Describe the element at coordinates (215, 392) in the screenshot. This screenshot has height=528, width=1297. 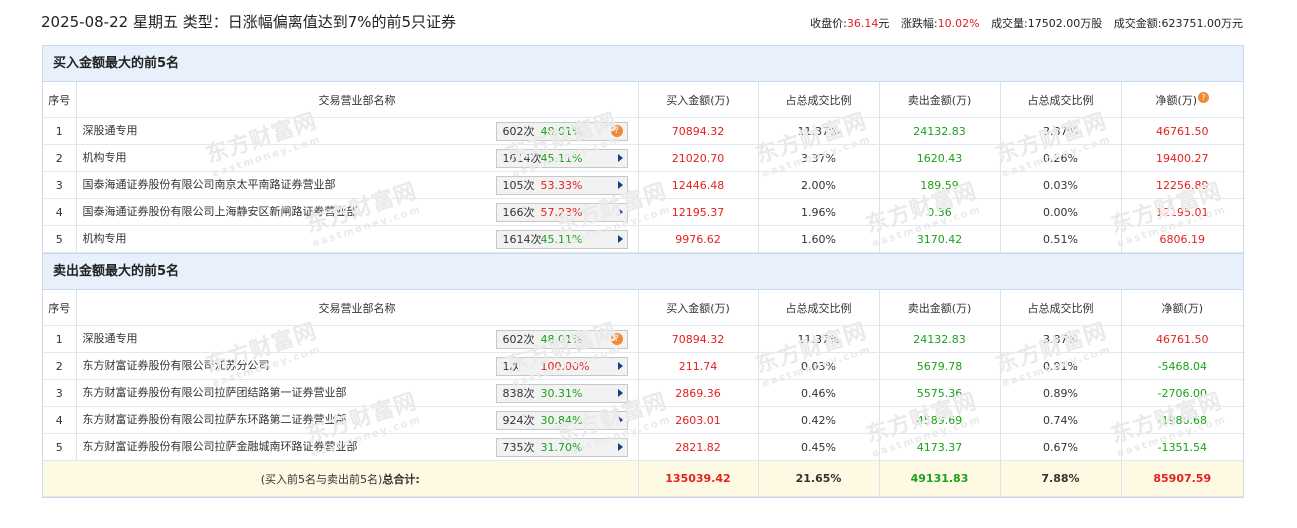
I see `branch-name-link: 东方财富证券股份有限公司拉萨团结路第一证券营业部` at that location.